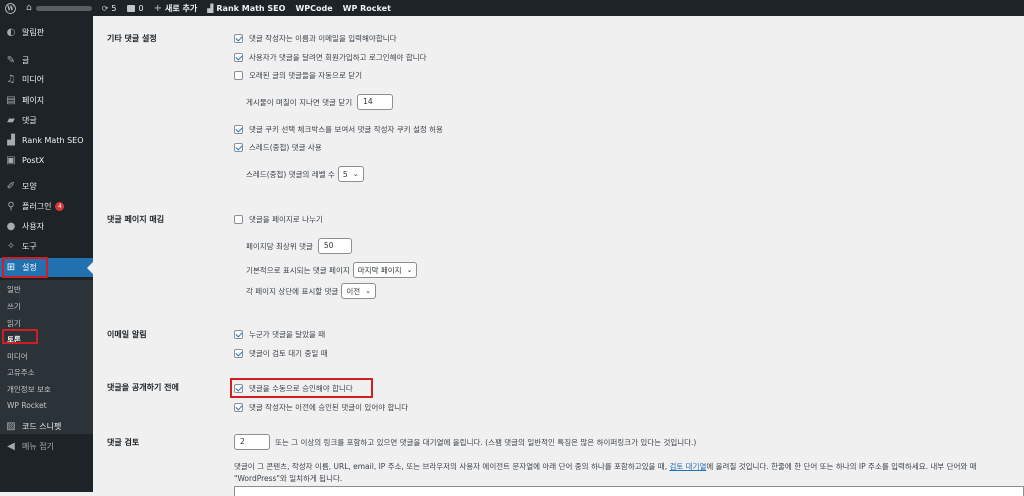  What do you see at coordinates (46, 120) in the screenshot?
I see `sidebar-item-comments: ▰ 댓글` at bounding box center [46, 120].